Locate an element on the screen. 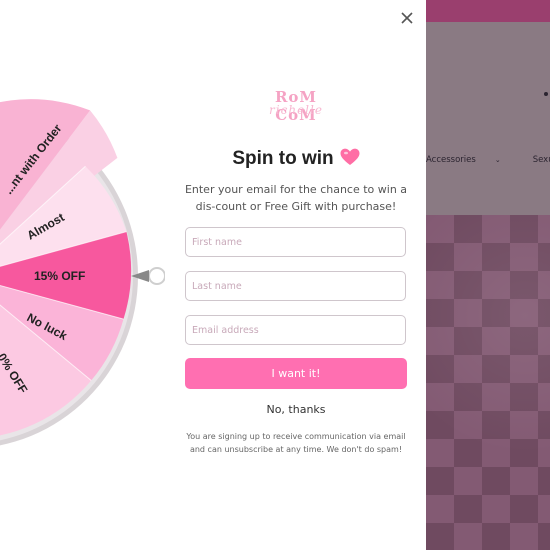 The image size is (550, 550). chevron-down-icon: ⌄ is located at coordinates (497, 160).